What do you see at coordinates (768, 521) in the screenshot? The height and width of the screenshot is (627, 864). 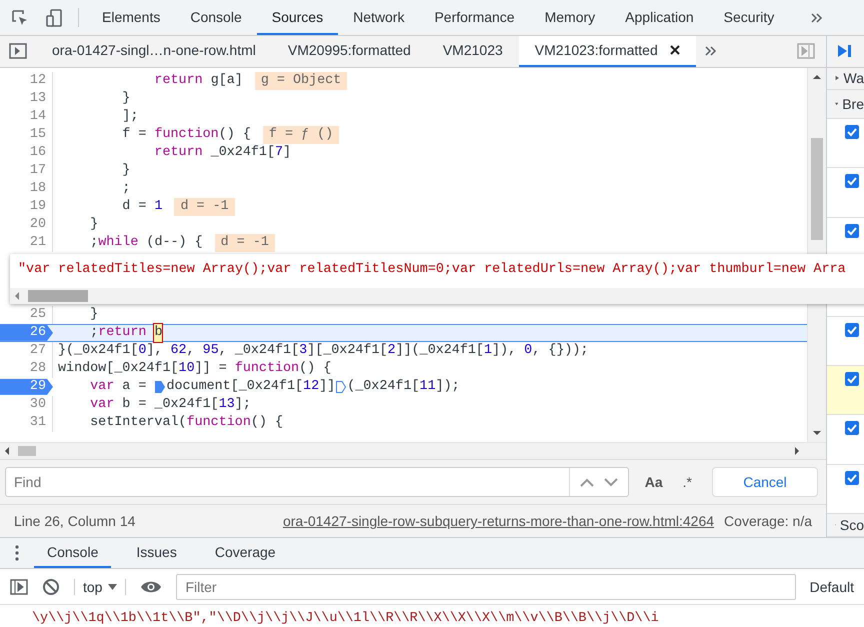 I see `coverage-status: Coverage: n/a` at bounding box center [768, 521].